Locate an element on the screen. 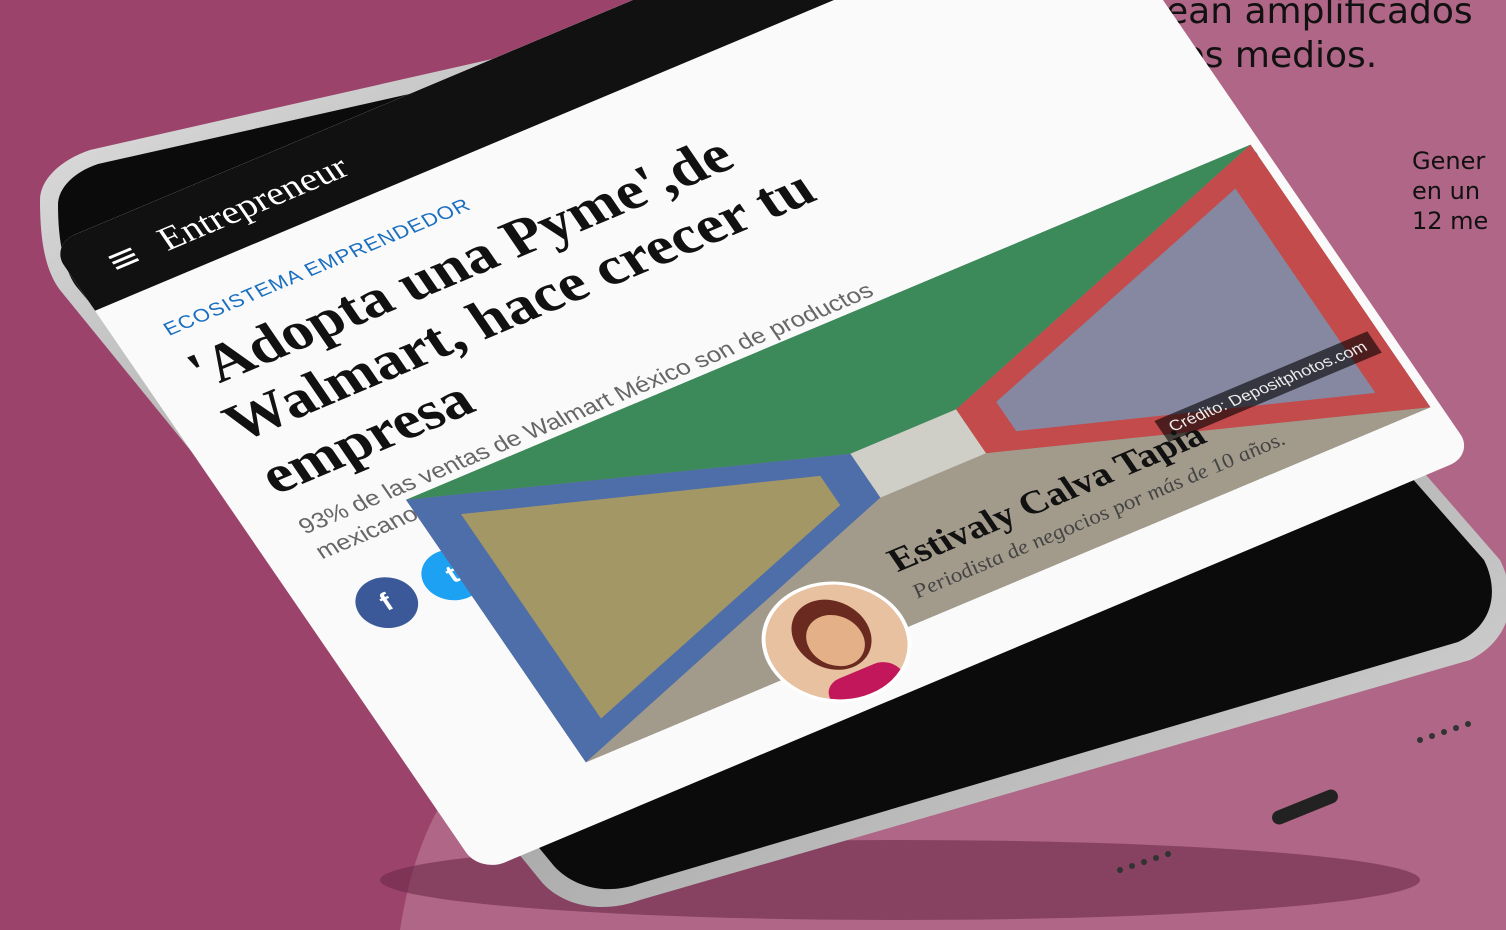  facebook-label: f is located at coordinates (386, 602).